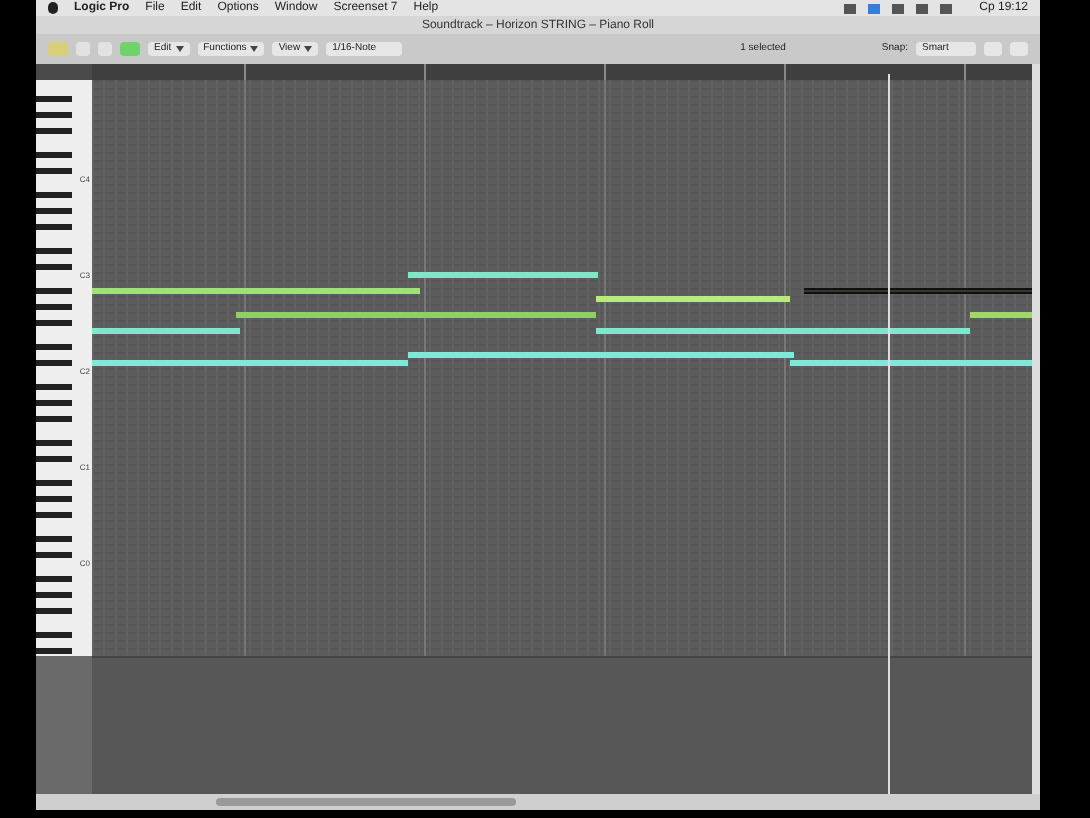 The width and height of the screenshot is (1090, 818). What do you see at coordinates (130, 49) in the screenshot?
I see `midi-out-button` at bounding box center [130, 49].